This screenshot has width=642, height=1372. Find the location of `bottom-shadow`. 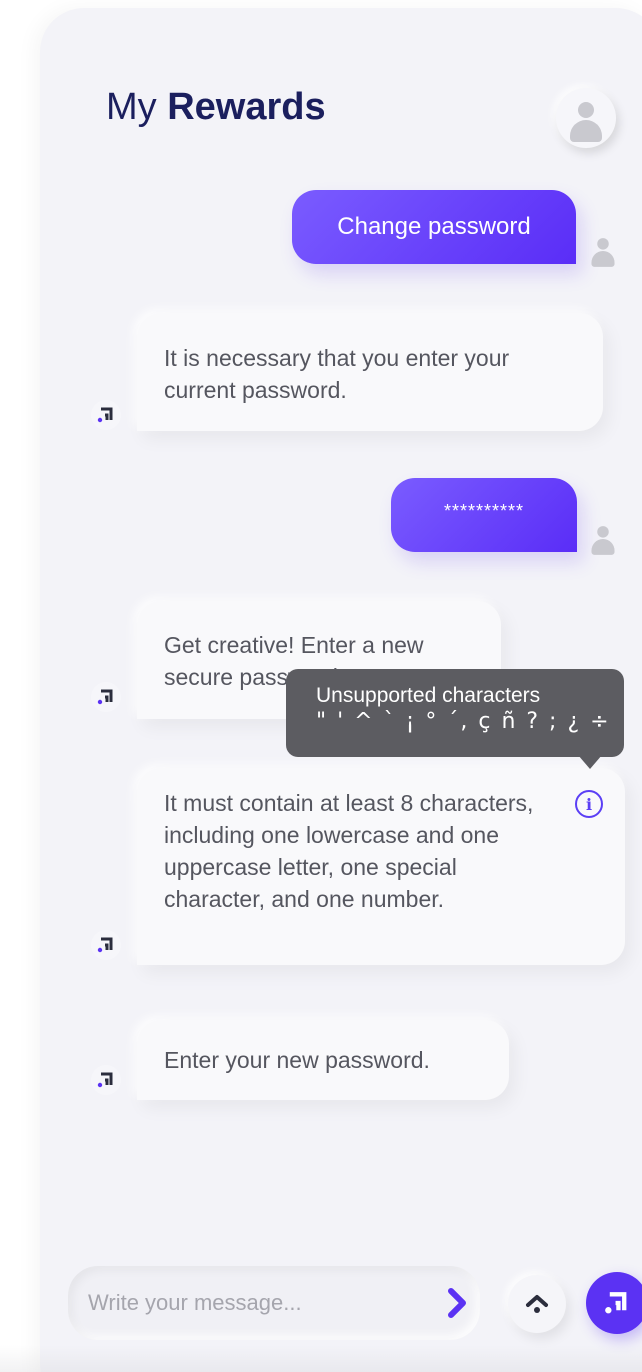

bottom-shadow is located at coordinates (321, 1358).